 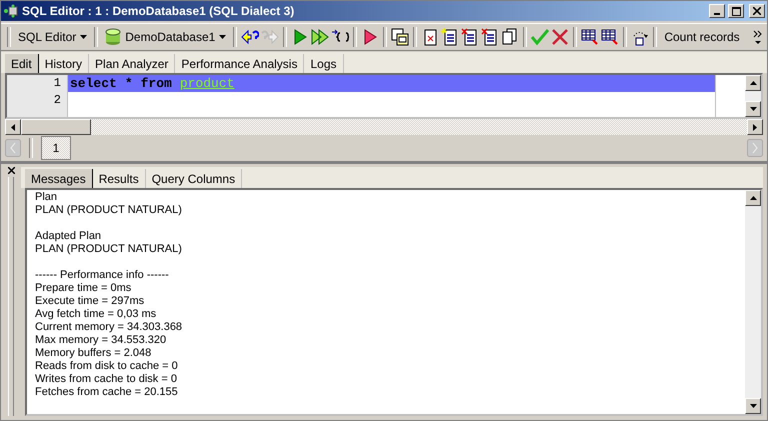 What do you see at coordinates (96, 314) in the screenshot?
I see `message-line: Avg fetch time = 0,03 ms` at bounding box center [96, 314].